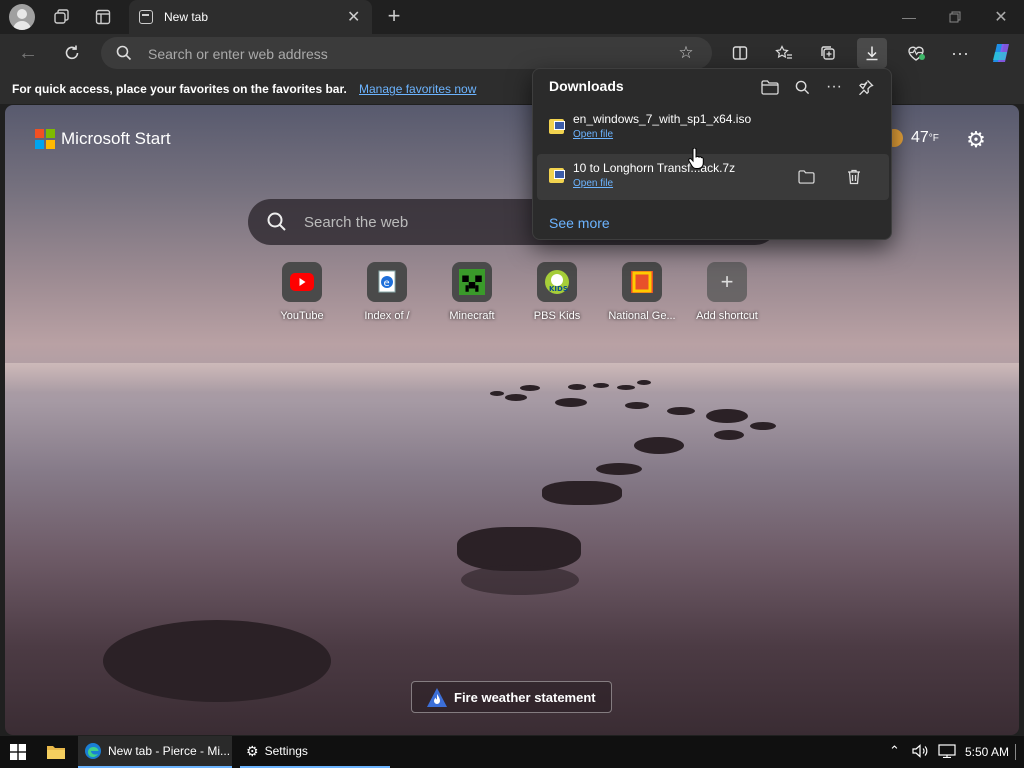 Image resolution: width=1024 pixels, height=768 pixels. What do you see at coordinates (557, 282) in the screenshot?
I see `pbs-kids-icon: KIDS` at bounding box center [557, 282].